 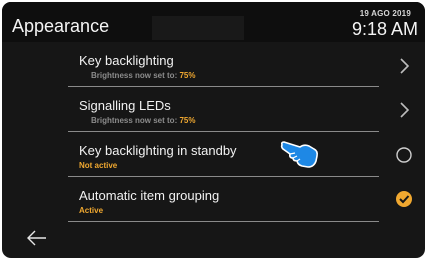 What do you see at coordinates (61, 26) in the screenshot?
I see `page-title: Appearance` at bounding box center [61, 26].